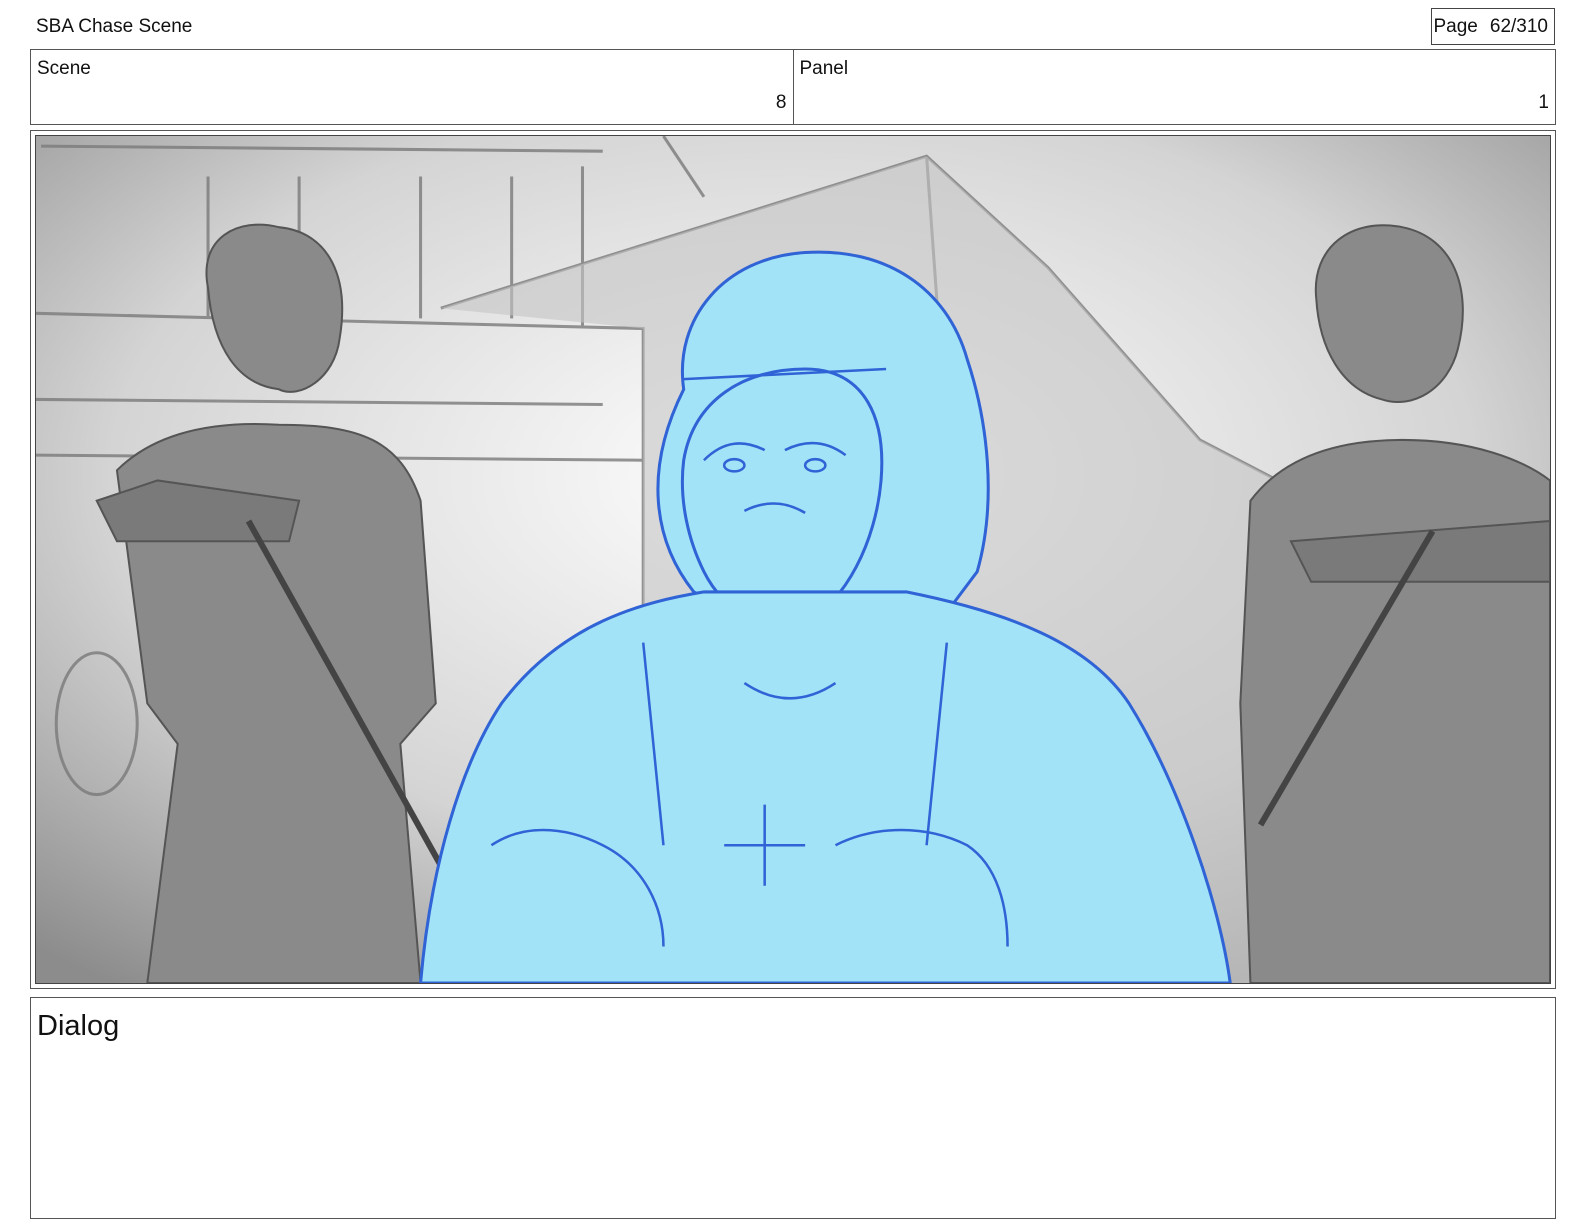 The image size is (1584, 1224). Describe the element at coordinates (824, 68) in the screenshot. I see `panel-label: Panel` at that location.